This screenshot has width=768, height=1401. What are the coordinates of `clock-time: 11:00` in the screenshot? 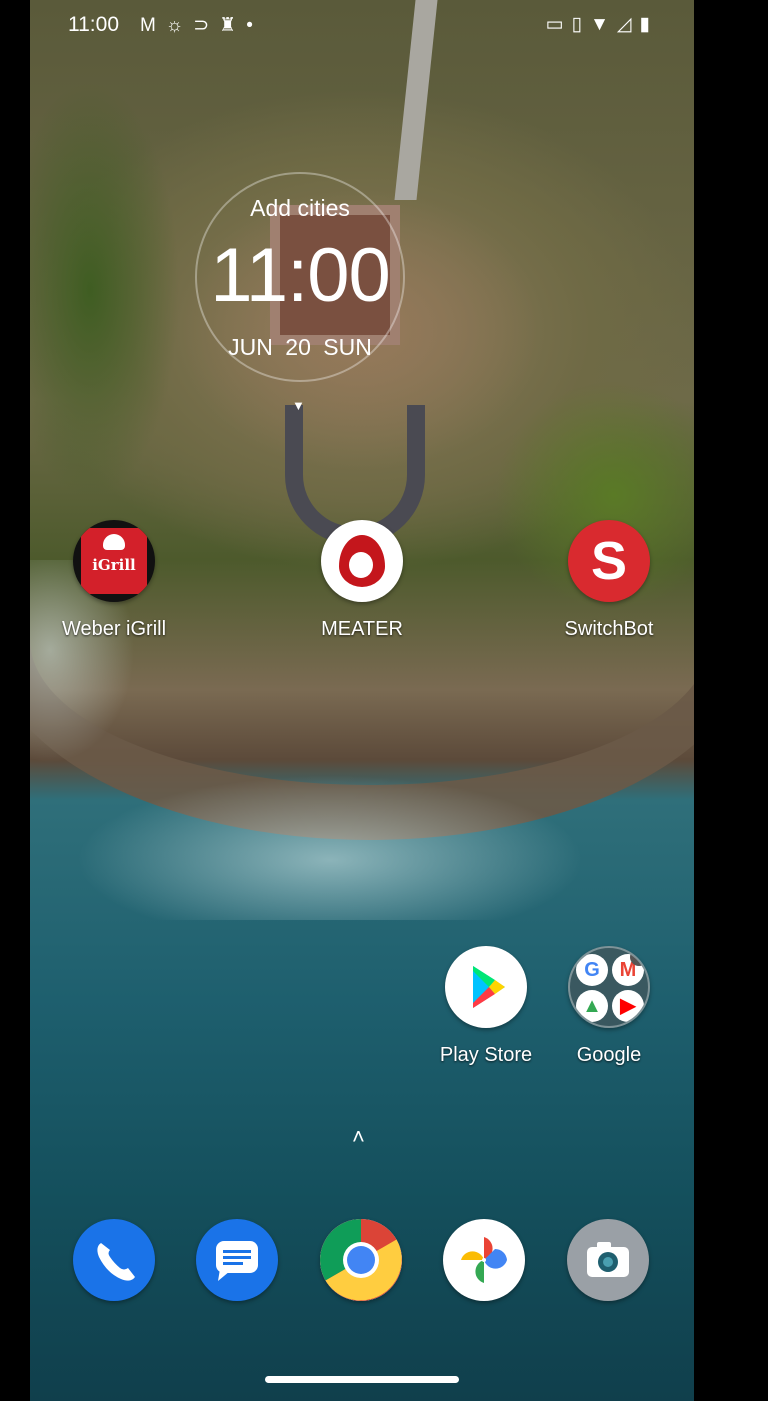 It's located at (300, 275).